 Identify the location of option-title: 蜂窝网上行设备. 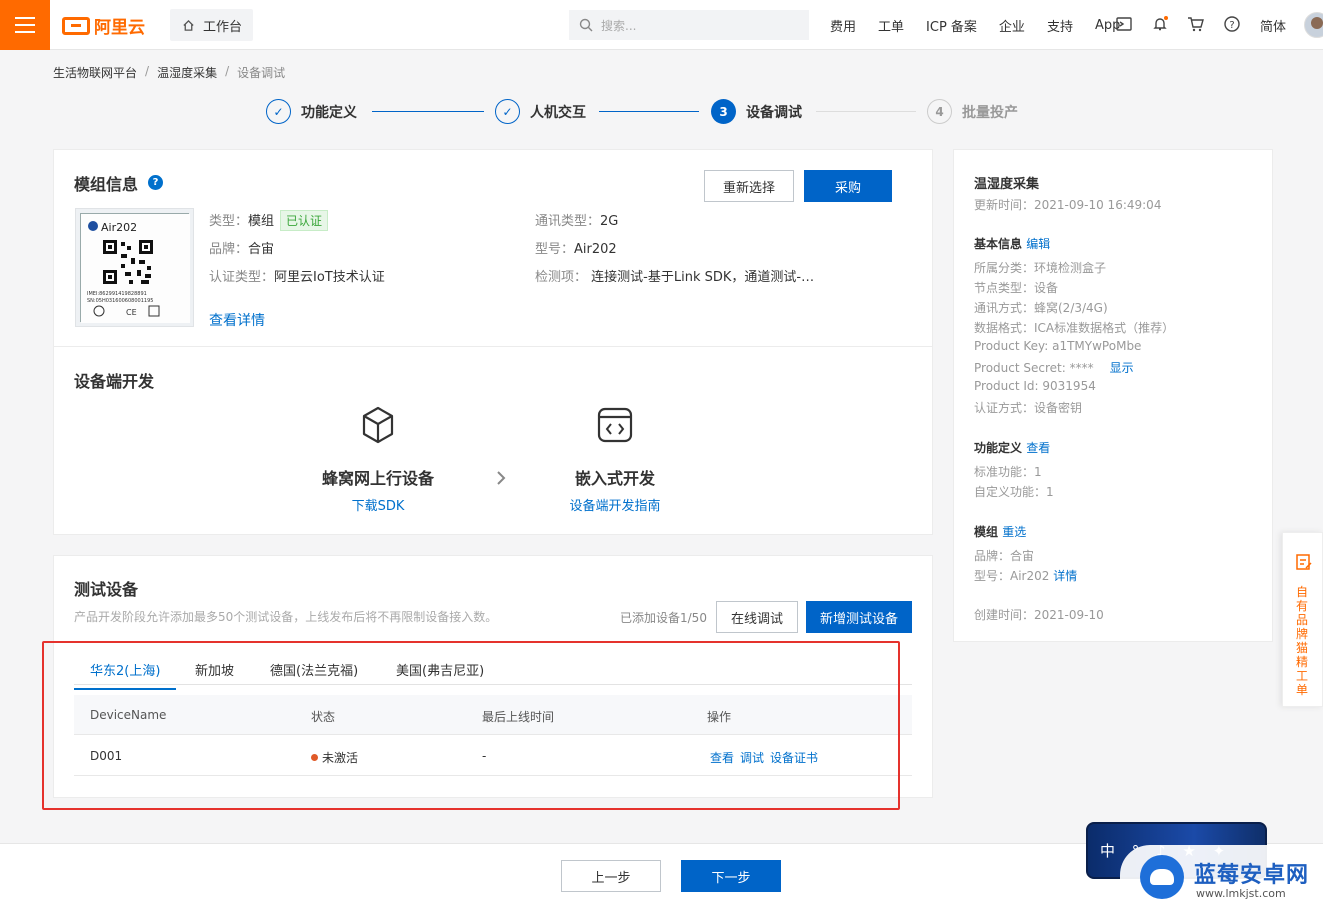
(377, 478).